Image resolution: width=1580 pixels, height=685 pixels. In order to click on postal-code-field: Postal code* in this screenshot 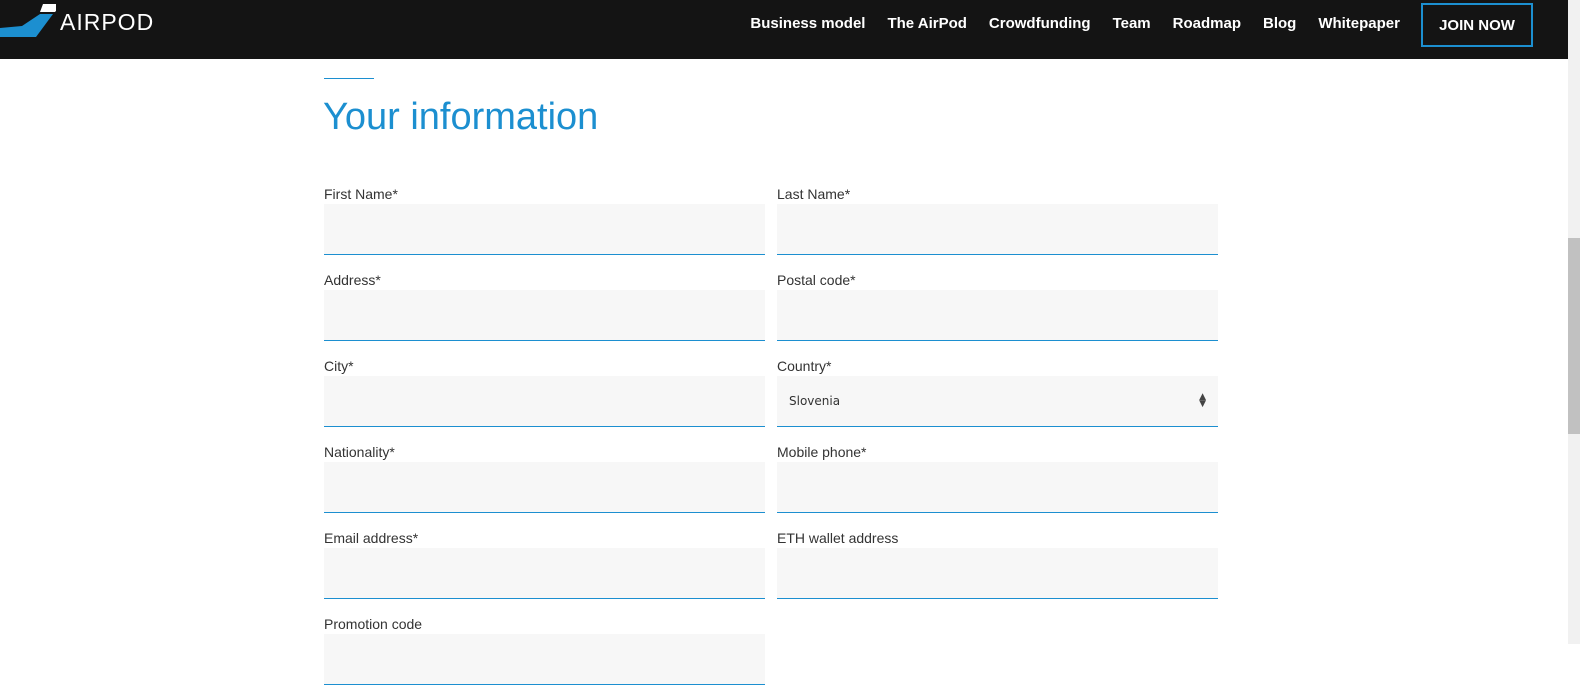, I will do `click(997, 306)`.